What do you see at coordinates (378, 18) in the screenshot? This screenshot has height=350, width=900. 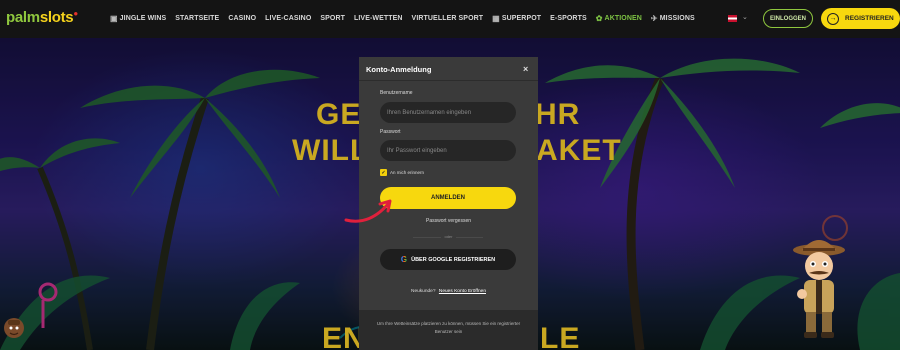 I see `nav-item-live-wetten: LIVE-WETTEN` at bounding box center [378, 18].